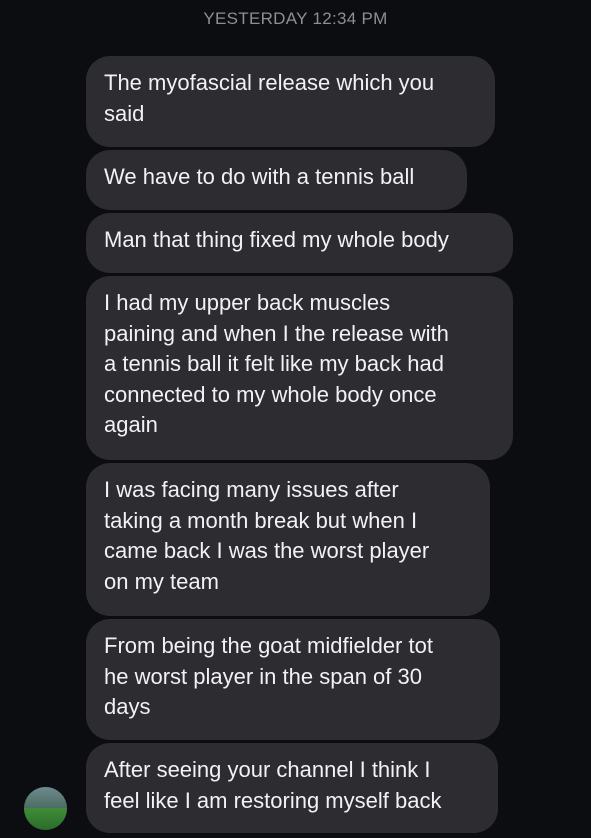  What do you see at coordinates (295, 18) in the screenshot?
I see `message-timestamp: YESTERDAY 12:34 PM` at bounding box center [295, 18].